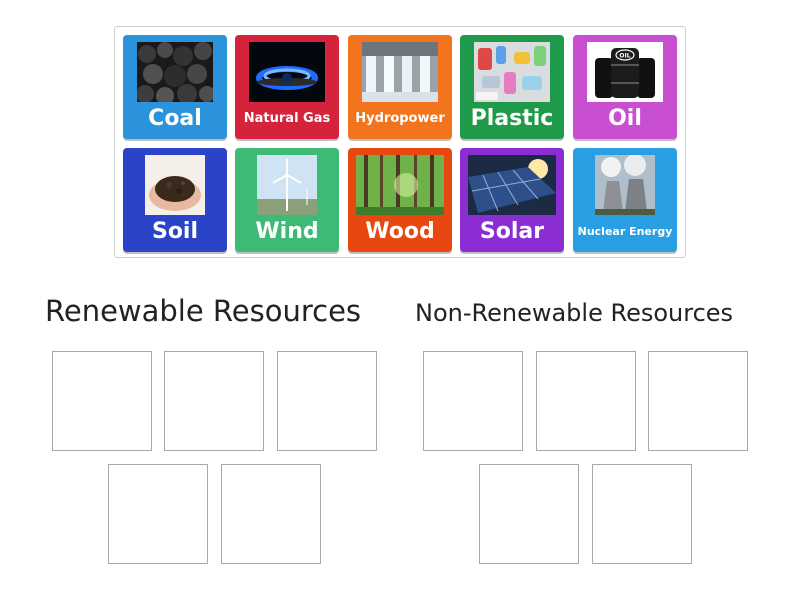  Describe the element at coordinates (574, 313) in the screenshot. I see `nonrenewable-heading: Non-Renewable Resources` at that location.